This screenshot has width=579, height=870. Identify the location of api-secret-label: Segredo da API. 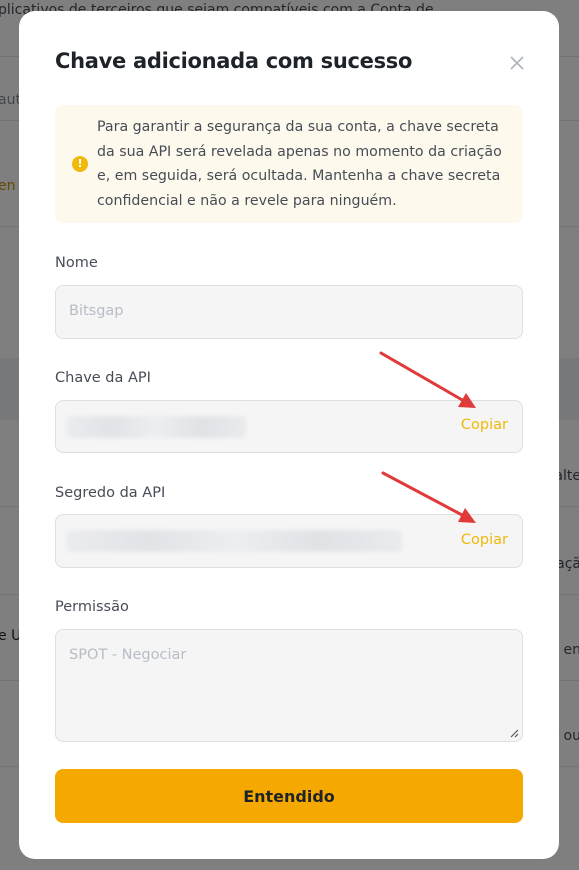
(110, 493).